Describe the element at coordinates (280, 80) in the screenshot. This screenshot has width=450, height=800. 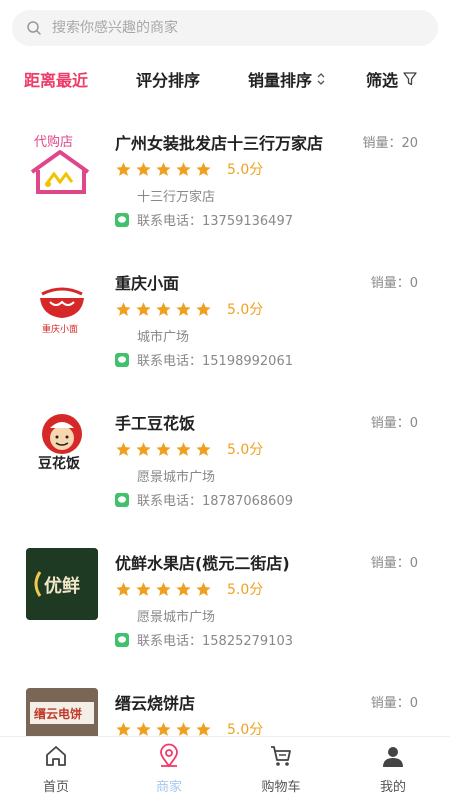
I see `sort-sales-label: 销量排序` at that location.